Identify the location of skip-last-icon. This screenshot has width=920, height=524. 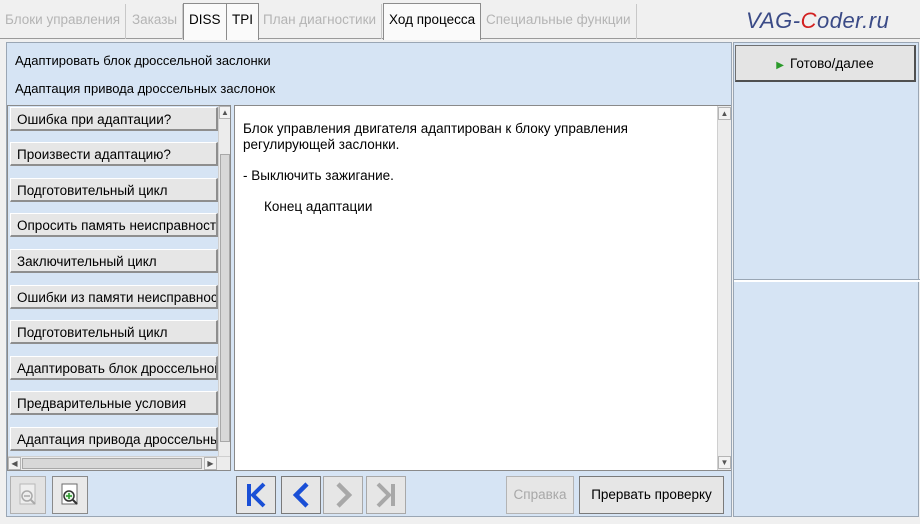
(385, 495).